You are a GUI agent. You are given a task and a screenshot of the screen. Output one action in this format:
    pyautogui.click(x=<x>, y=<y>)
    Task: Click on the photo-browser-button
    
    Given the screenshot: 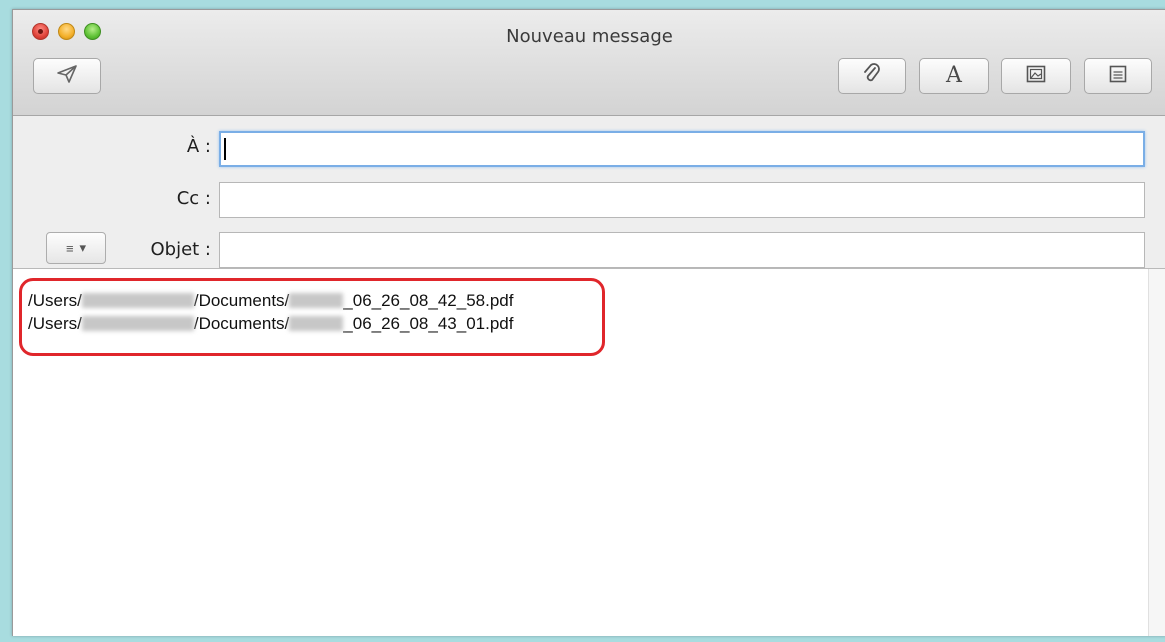 What is the action you would take?
    pyautogui.click(x=1036, y=76)
    